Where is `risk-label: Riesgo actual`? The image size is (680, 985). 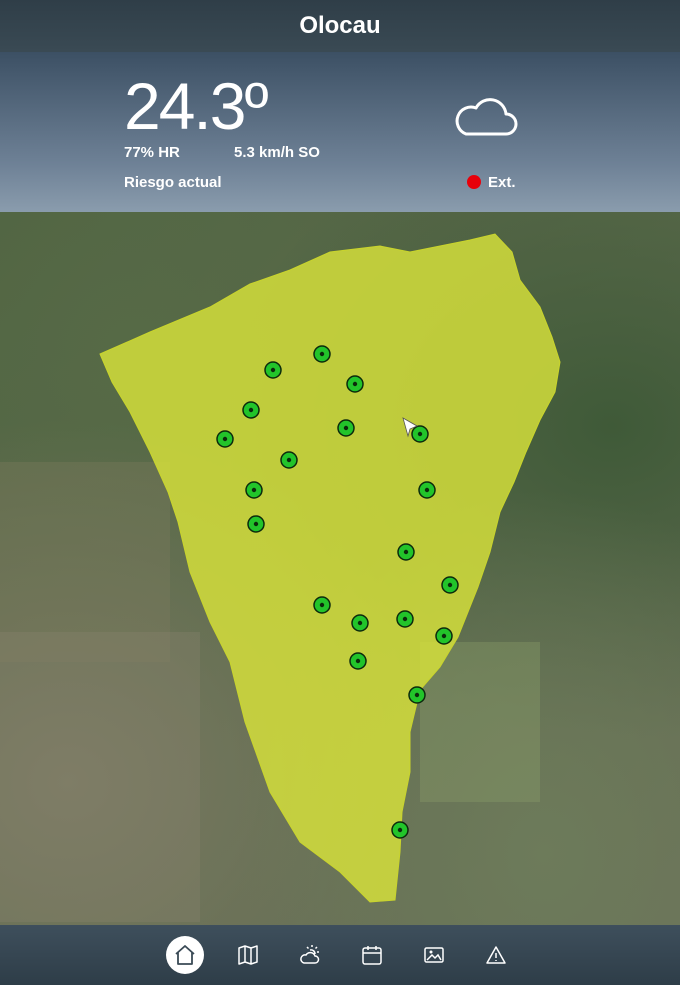 risk-label: Riesgo actual is located at coordinates (173, 182).